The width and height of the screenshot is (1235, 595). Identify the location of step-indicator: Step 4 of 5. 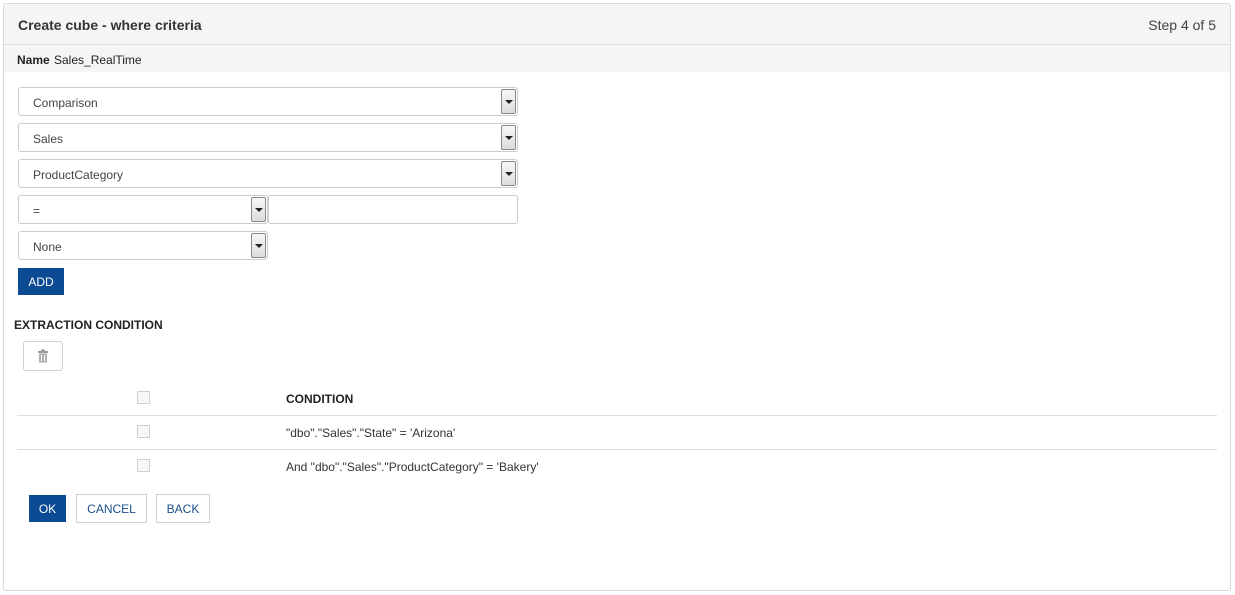
(1182, 25).